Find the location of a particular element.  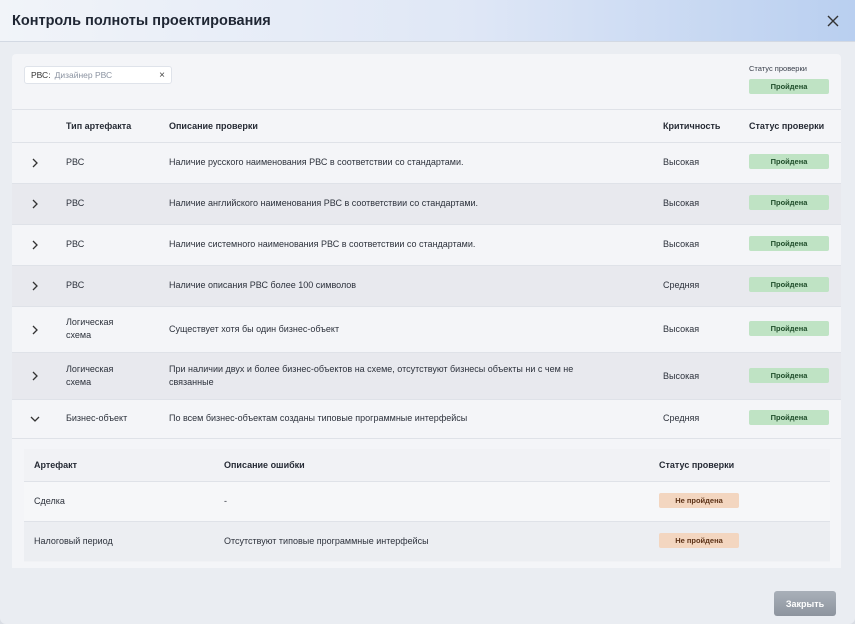

details-header-artifact: Артефакт is located at coordinates (56, 465).